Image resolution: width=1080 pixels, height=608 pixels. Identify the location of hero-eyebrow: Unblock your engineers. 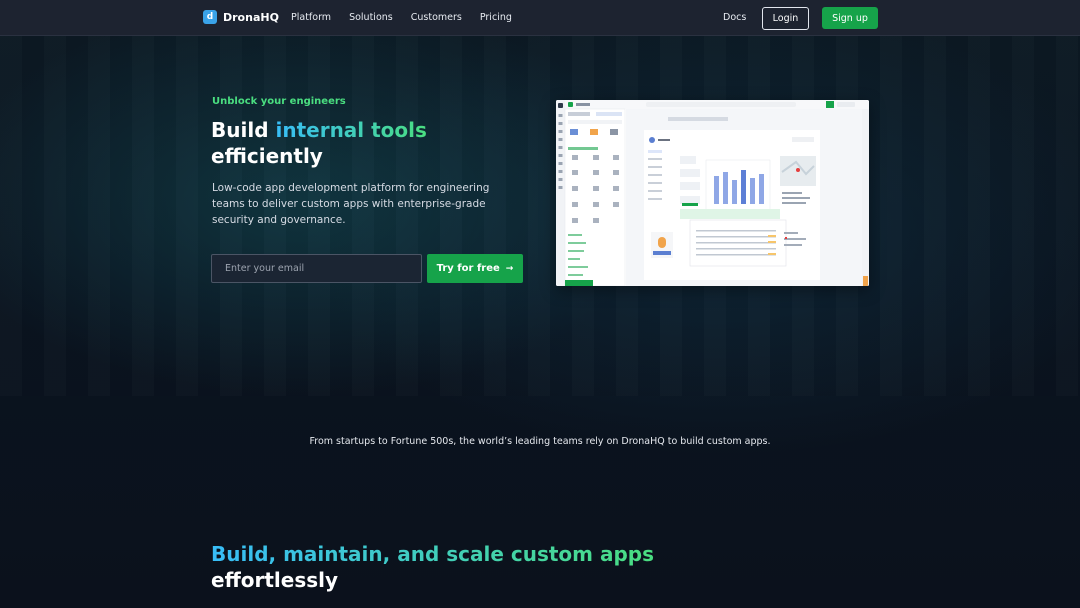
(279, 101).